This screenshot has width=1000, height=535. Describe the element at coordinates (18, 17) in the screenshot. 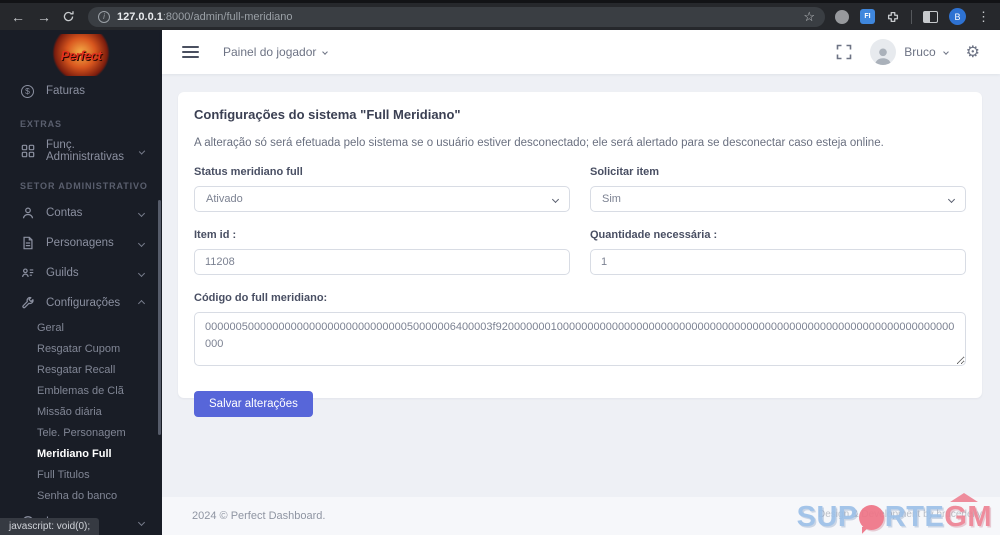

I see `browser-back-button` at that location.